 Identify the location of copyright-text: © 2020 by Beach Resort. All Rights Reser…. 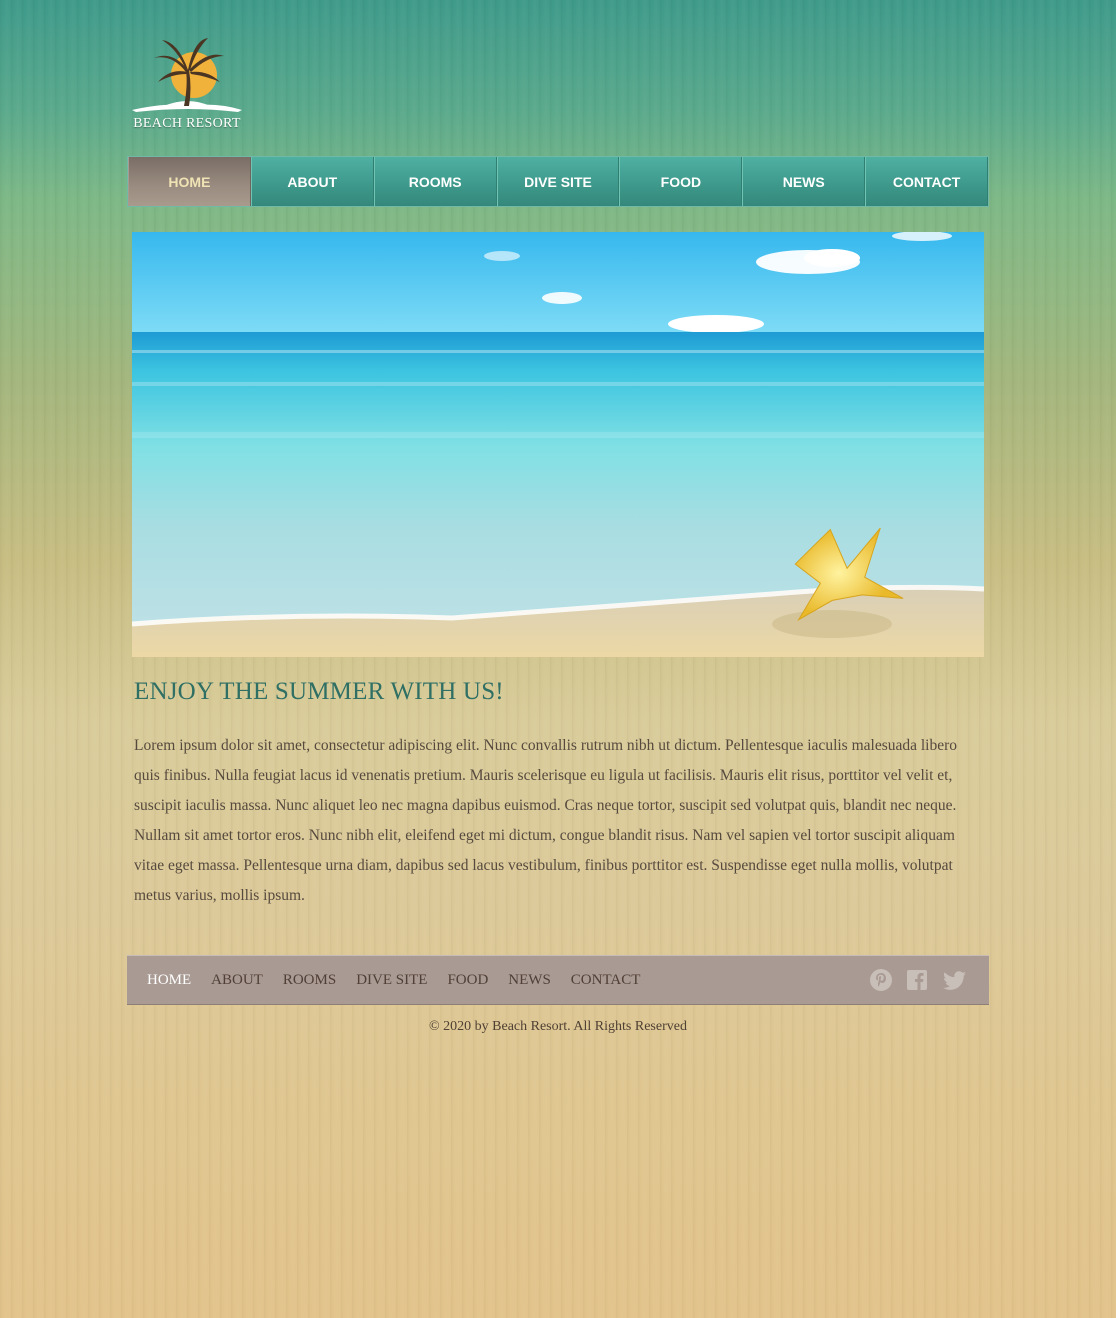
(558, 1026).